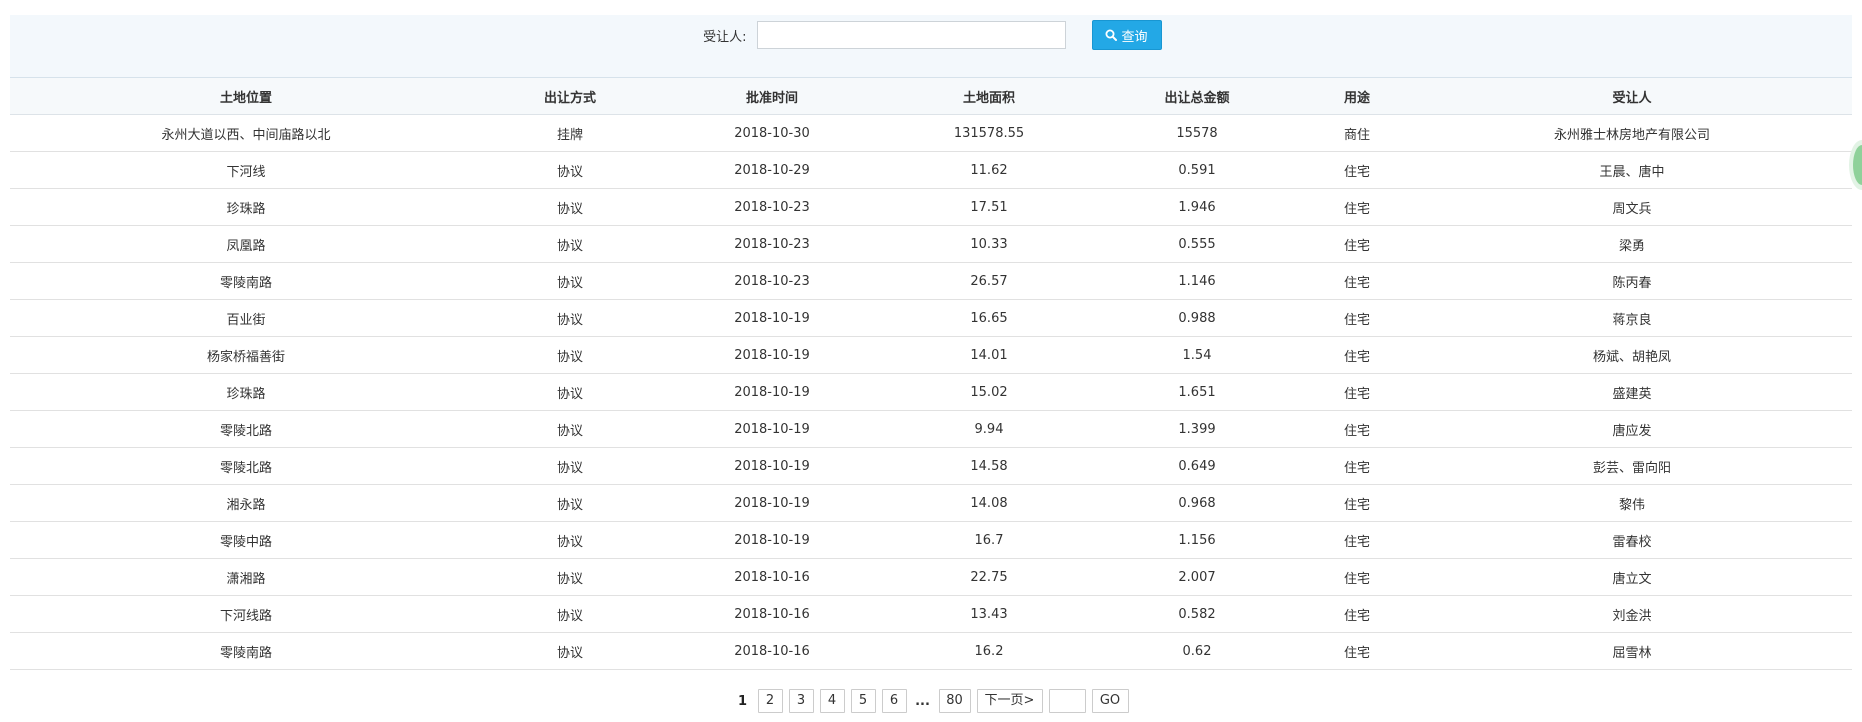 Image resolution: width=1862 pixels, height=722 pixels. What do you see at coordinates (1356, 135) in the screenshot?
I see `cell-use: 商住` at bounding box center [1356, 135].